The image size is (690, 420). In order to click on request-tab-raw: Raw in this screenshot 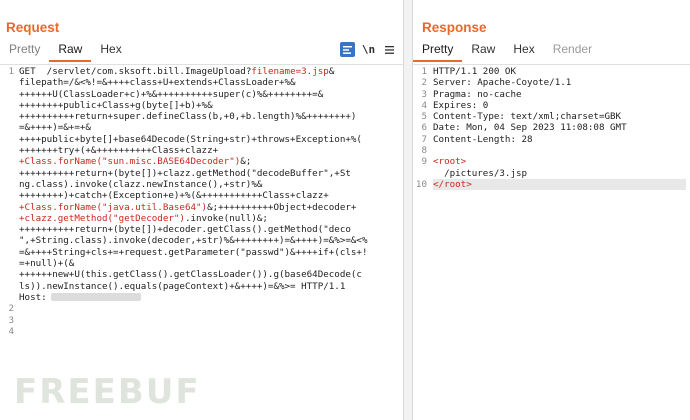, I will do `click(70, 51)`.